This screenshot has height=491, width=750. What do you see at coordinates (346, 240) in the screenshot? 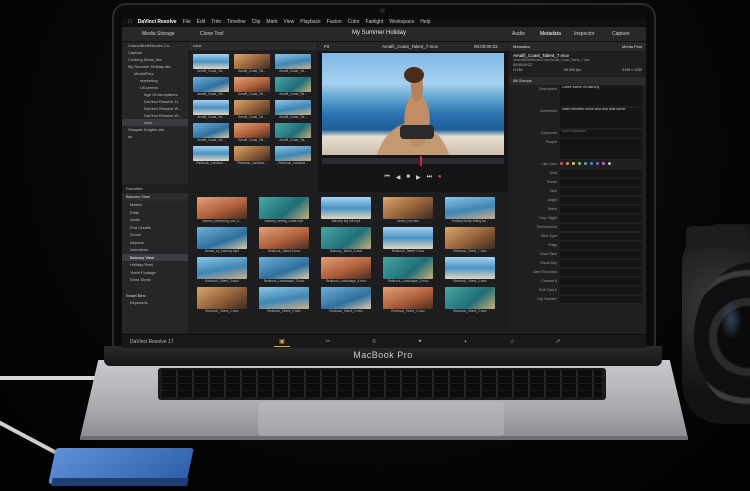
I see `clip-thumbnail: Balcony_Talent_3.mov` at bounding box center [346, 240].